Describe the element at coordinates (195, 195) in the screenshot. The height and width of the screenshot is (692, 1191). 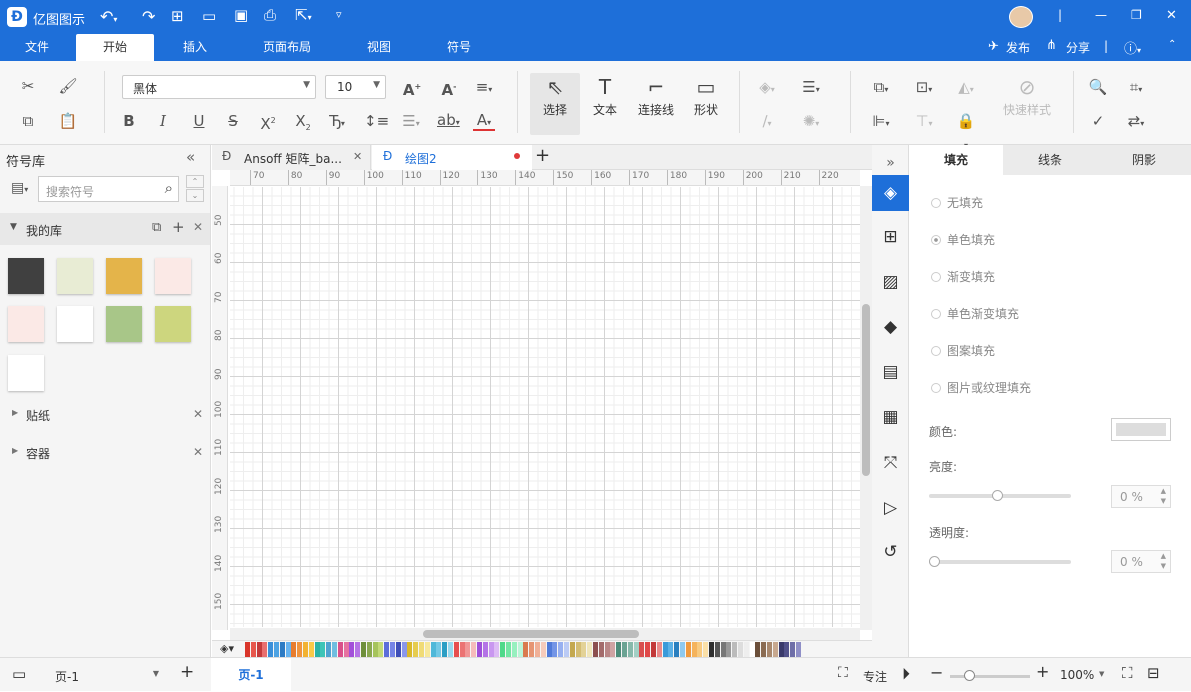
I see `scroll-down-icon: ⌄` at that location.